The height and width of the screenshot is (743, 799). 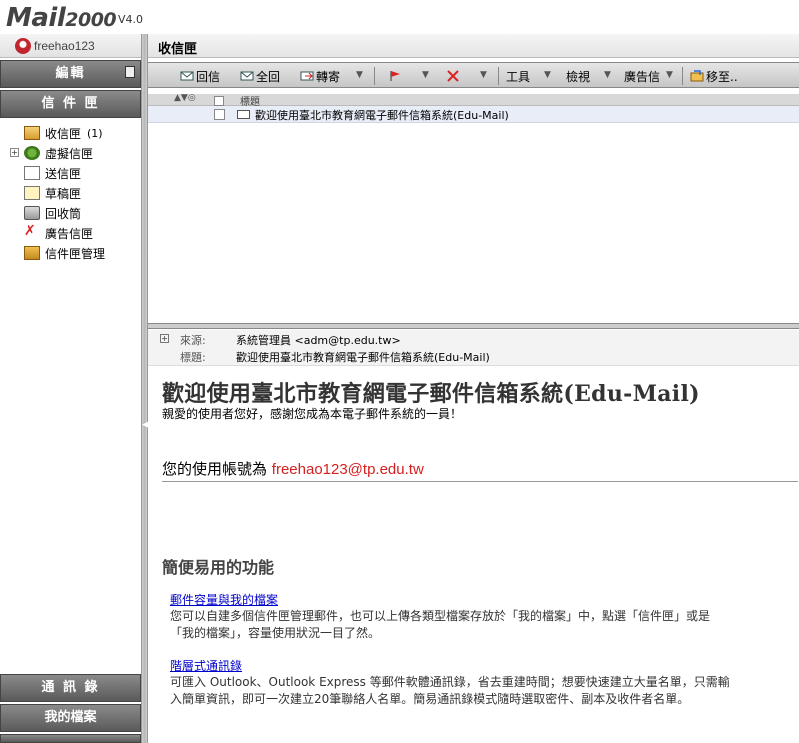 What do you see at coordinates (217, 469) in the screenshot?
I see `account-prefix: 您的使用帳號為` at bounding box center [217, 469].